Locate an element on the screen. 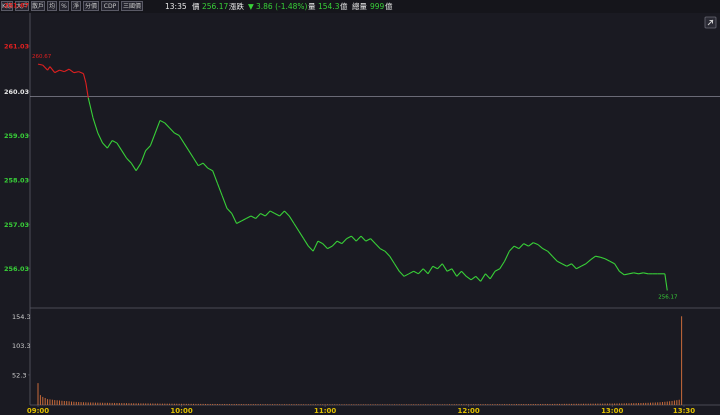  price-tick-label: 259.03 is located at coordinates (16, 136).